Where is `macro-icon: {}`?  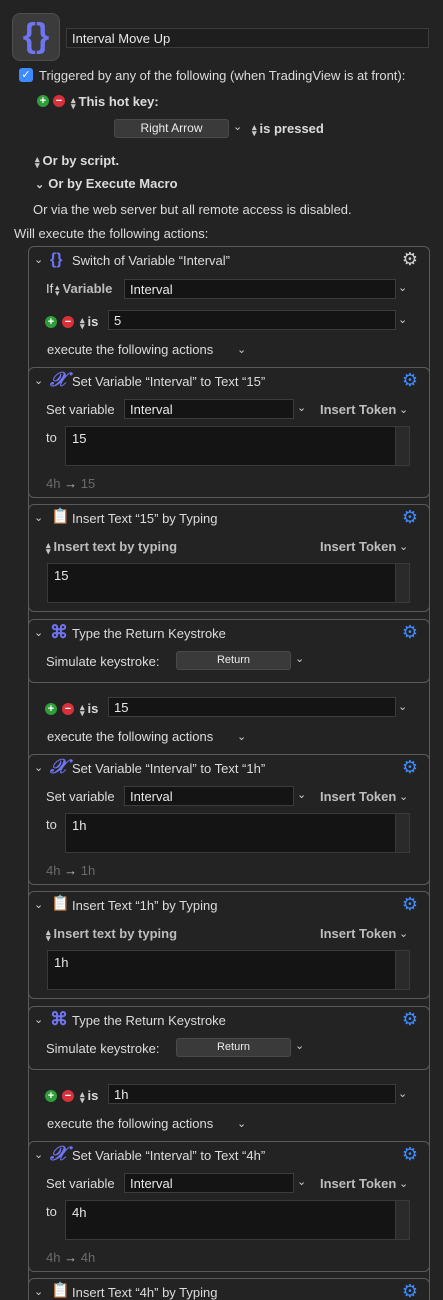
macro-icon: {} is located at coordinates (36, 37).